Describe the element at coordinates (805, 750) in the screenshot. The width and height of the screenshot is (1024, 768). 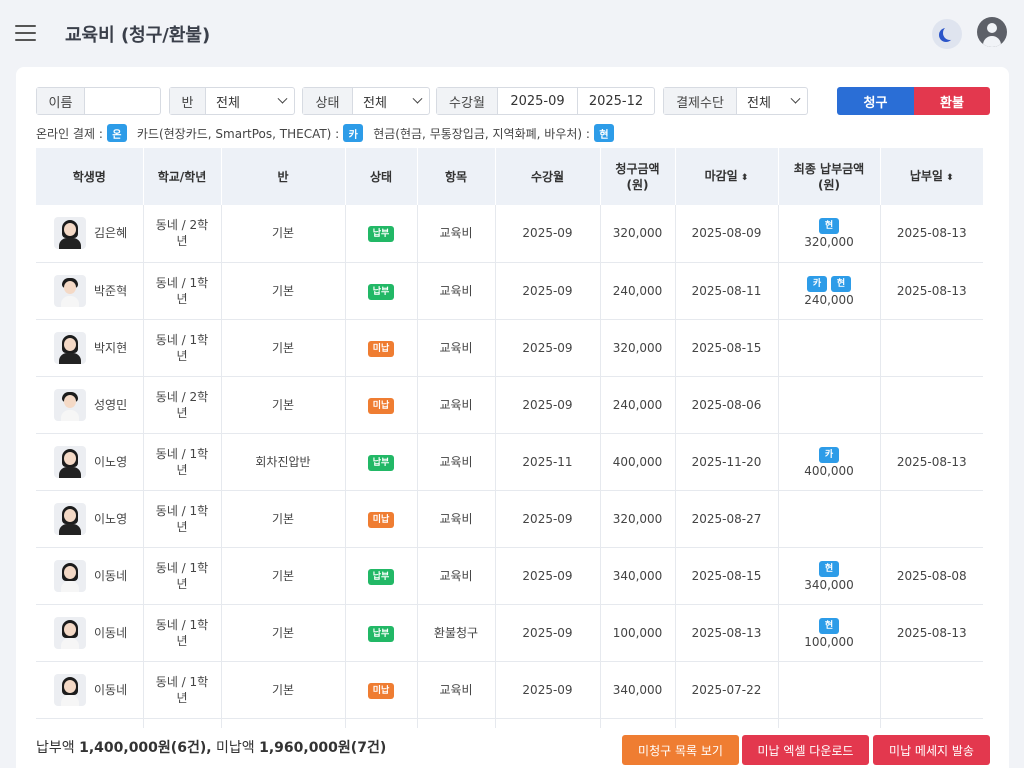
I see `unpaid-excel-download-button: 미납 엑셀 다운로드` at that location.